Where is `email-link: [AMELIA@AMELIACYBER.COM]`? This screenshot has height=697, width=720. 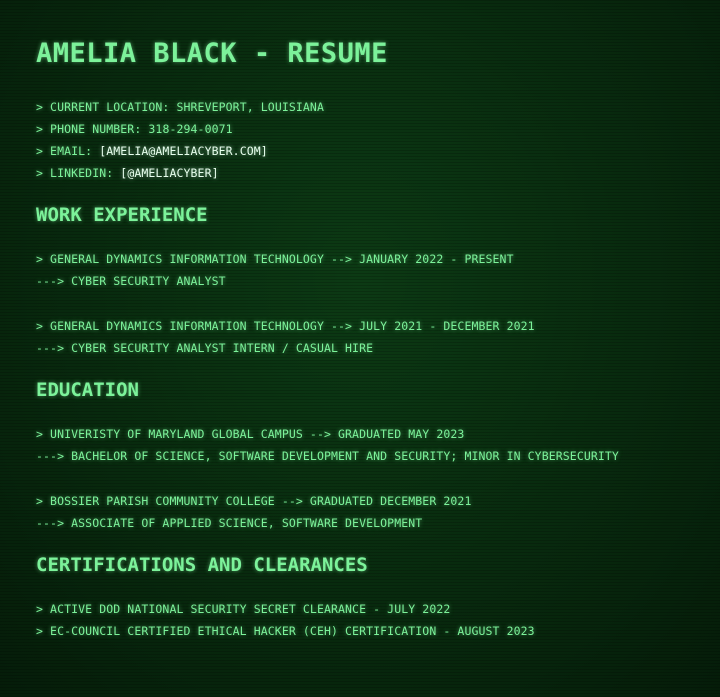 email-link: [AMELIA@AMELIACYBER.COM] is located at coordinates (183, 151).